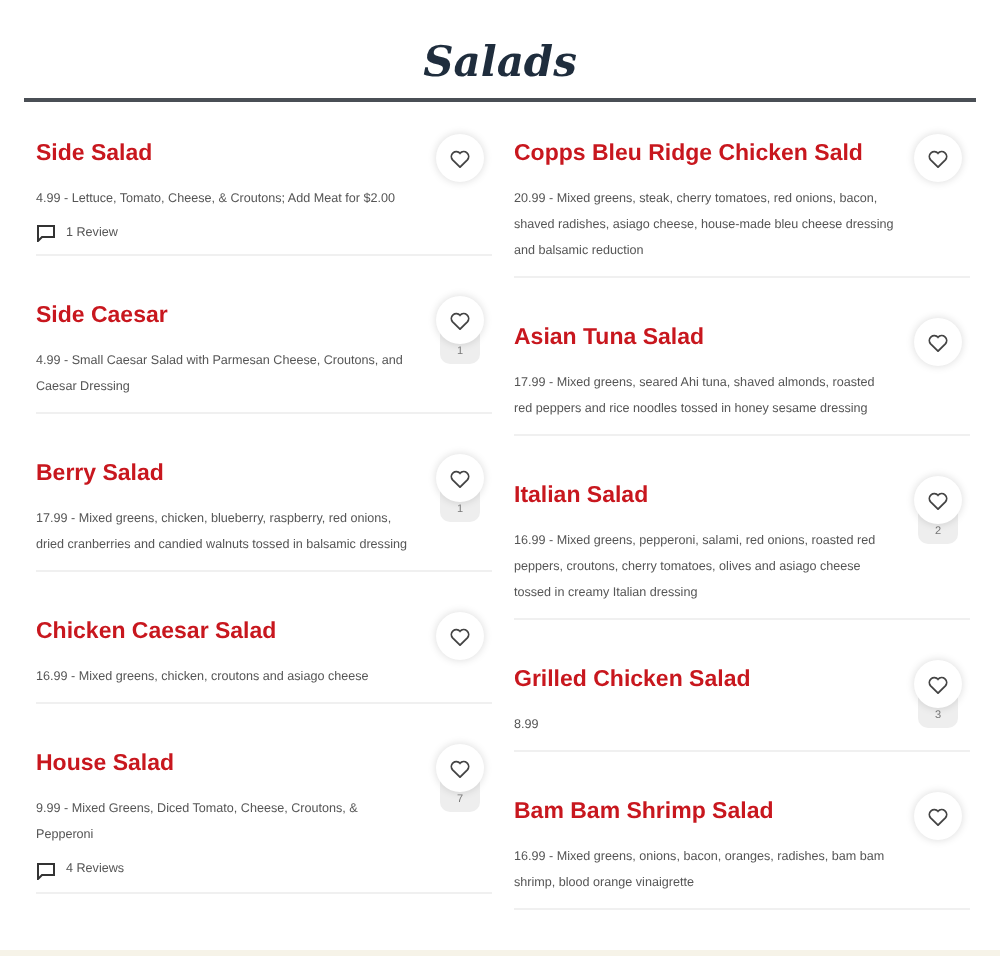 This screenshot has height=956, width=1000. Describe the element at coordinates (742, 812) in the screenshot. I see `item-name: Bam Bam Shrimp Salad` at that location.